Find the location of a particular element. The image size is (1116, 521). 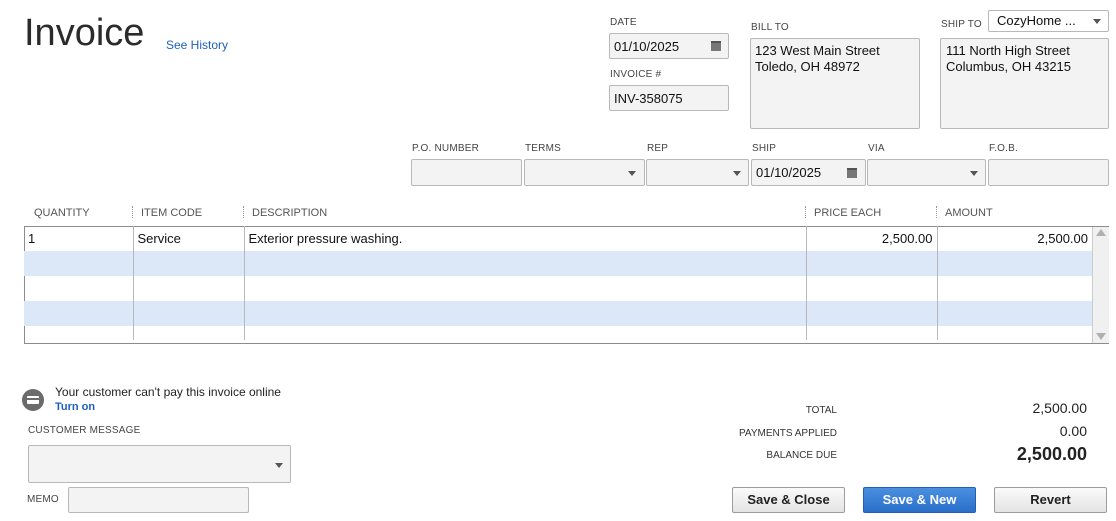

payments-applied-label: PAYMENTS APPLIED is located at coordinates (788, 433).